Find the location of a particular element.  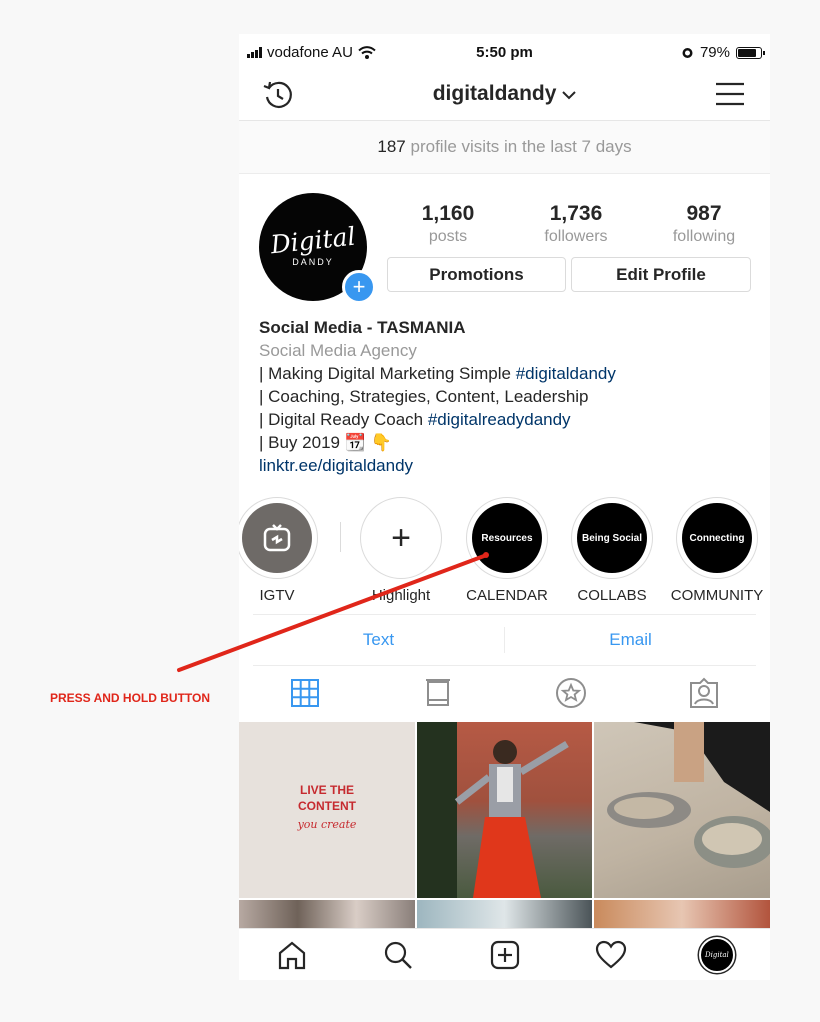

insights-banner: 187 profile visits in the last 7 days is located at coordinates (504, 147).